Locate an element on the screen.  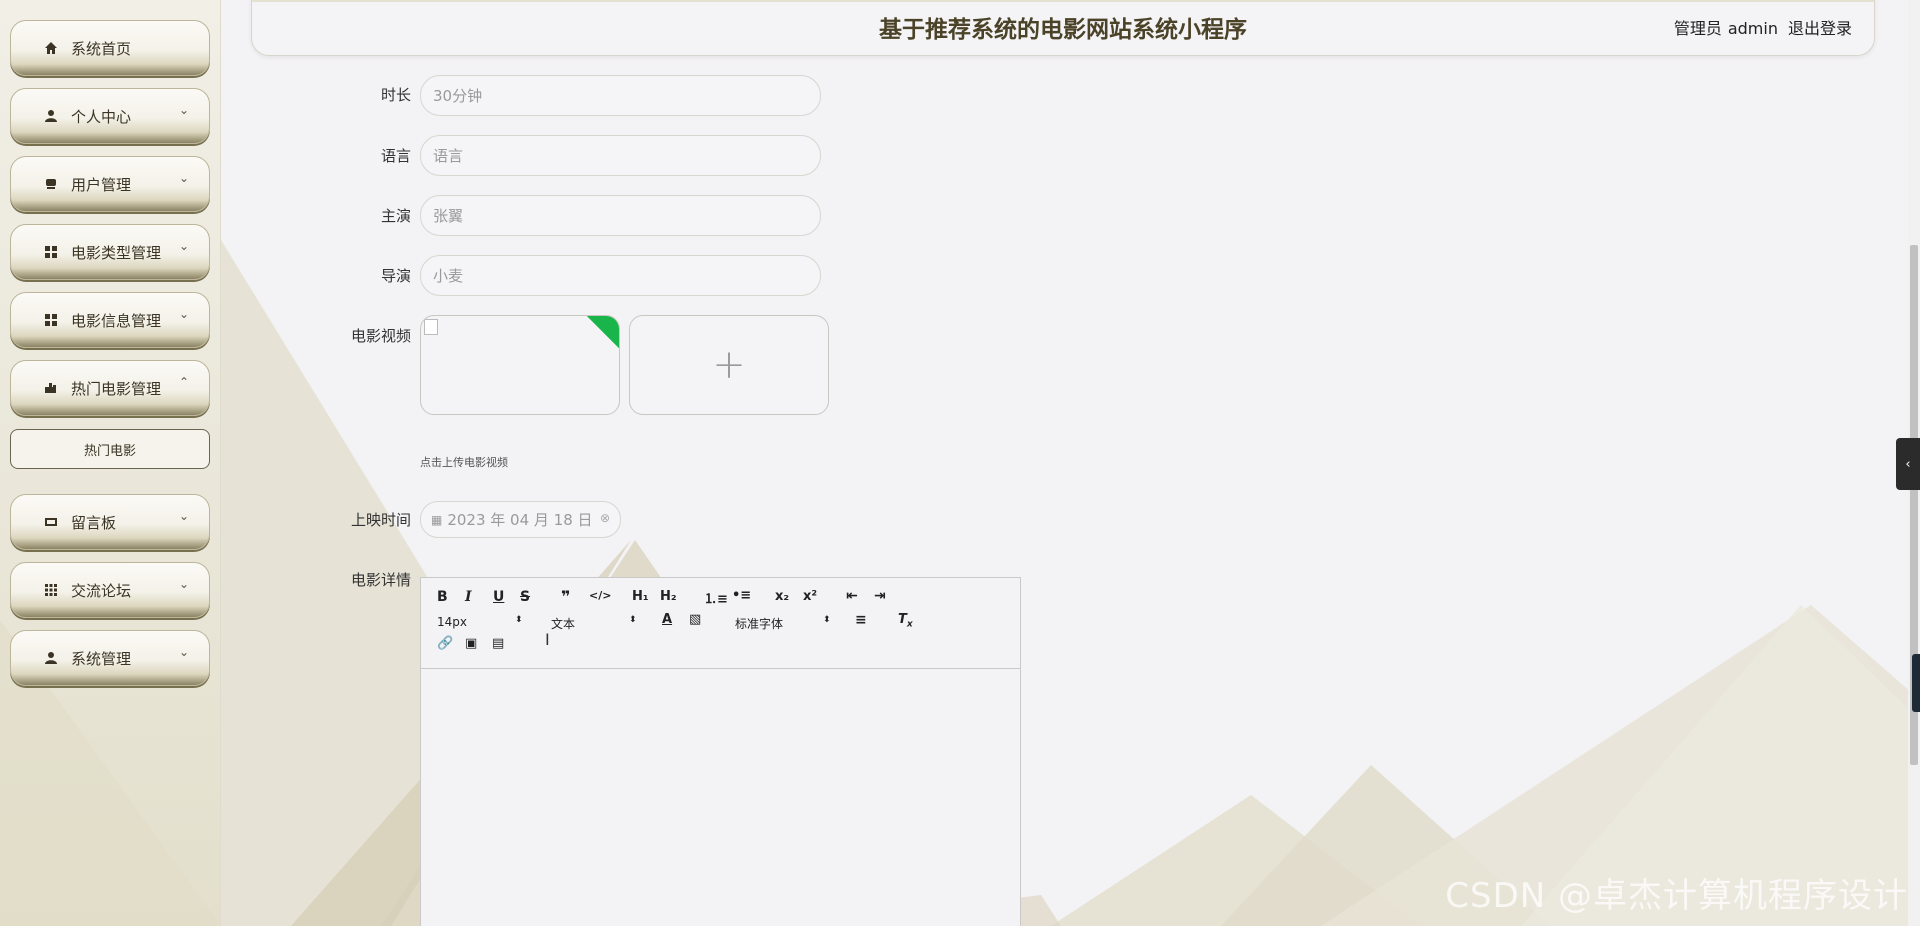
h1-icon: H₁ is located at coordinates (640, 596).